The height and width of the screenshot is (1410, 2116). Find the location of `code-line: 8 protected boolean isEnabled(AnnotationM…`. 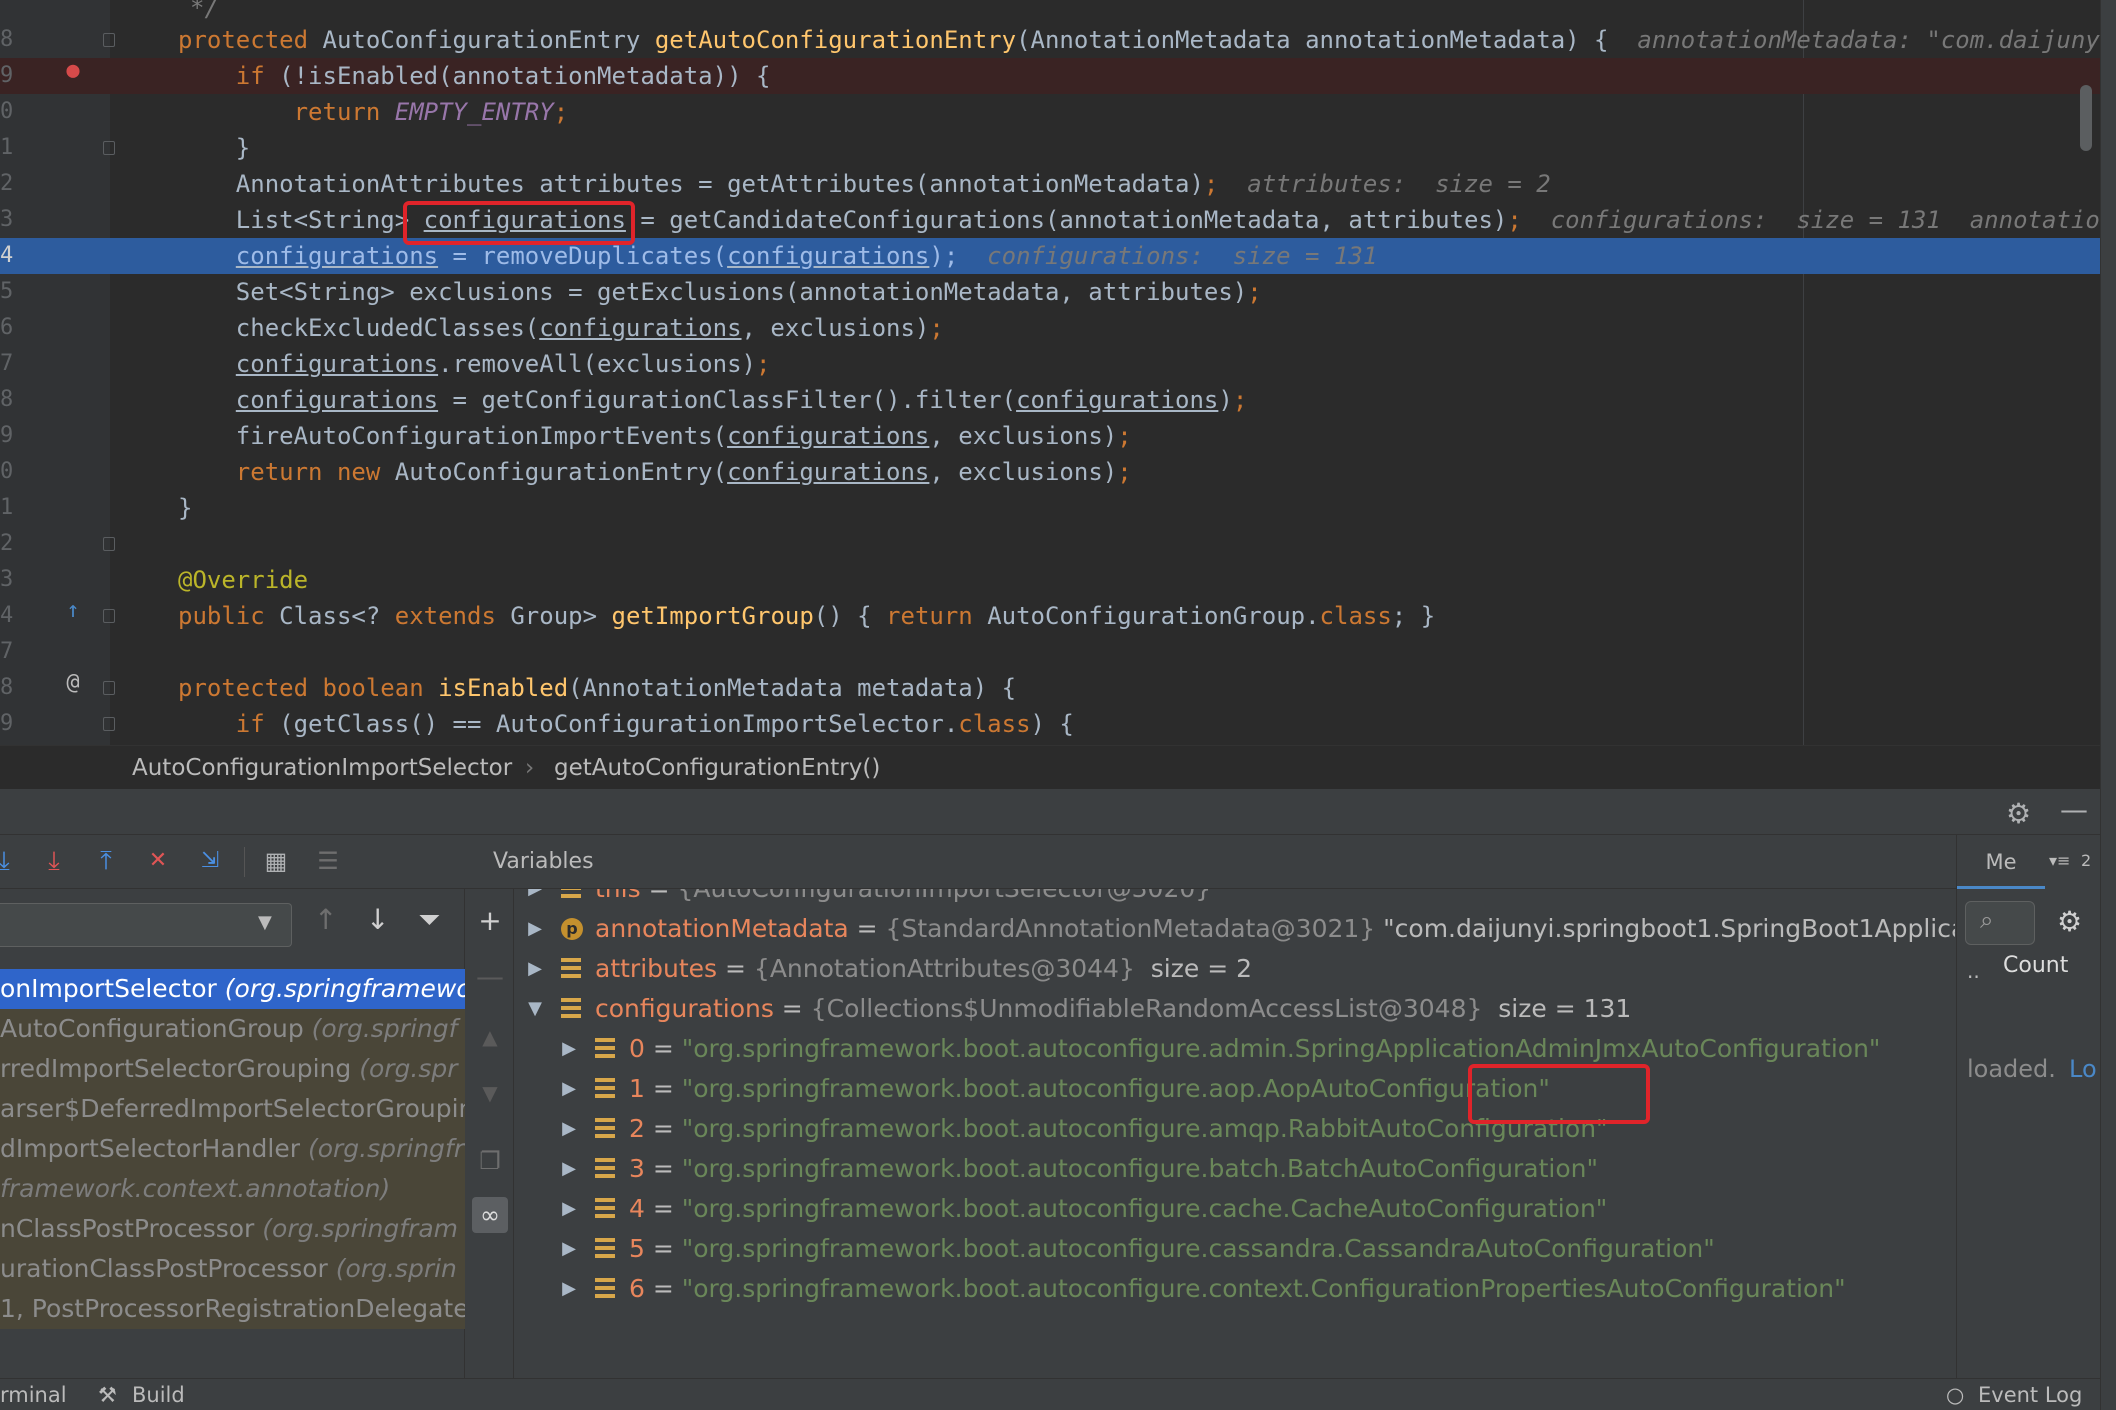

code-line: 8 protected boolean isEnabled(AnnotationM… is located at coordinates (1058, 688).